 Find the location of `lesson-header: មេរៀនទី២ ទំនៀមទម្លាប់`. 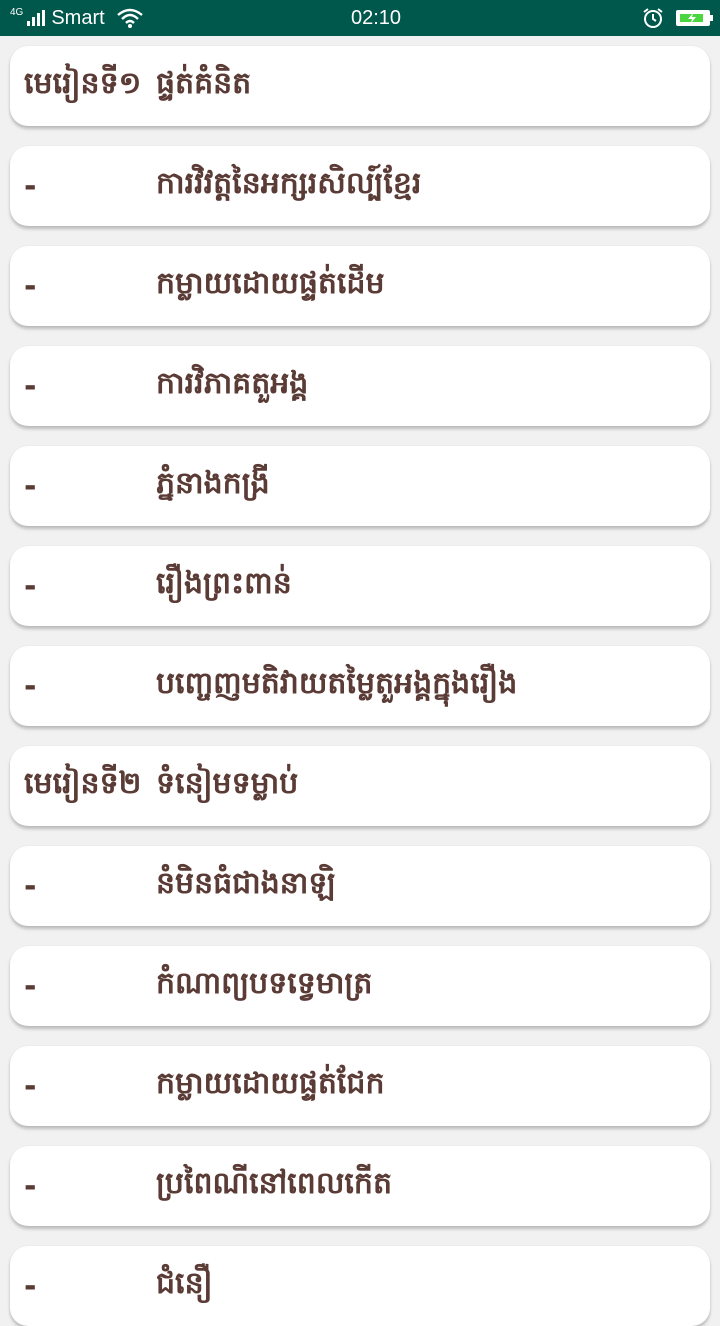

lesson-header: មេរៀនទី២ ទំនៀមទម្លាប់ is located at coordinates (360, 786).